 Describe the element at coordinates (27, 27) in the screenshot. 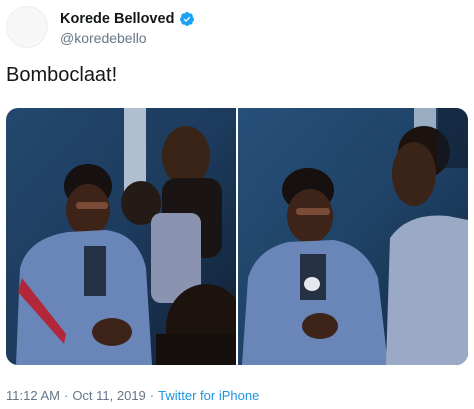

I see `avatar` at that location.